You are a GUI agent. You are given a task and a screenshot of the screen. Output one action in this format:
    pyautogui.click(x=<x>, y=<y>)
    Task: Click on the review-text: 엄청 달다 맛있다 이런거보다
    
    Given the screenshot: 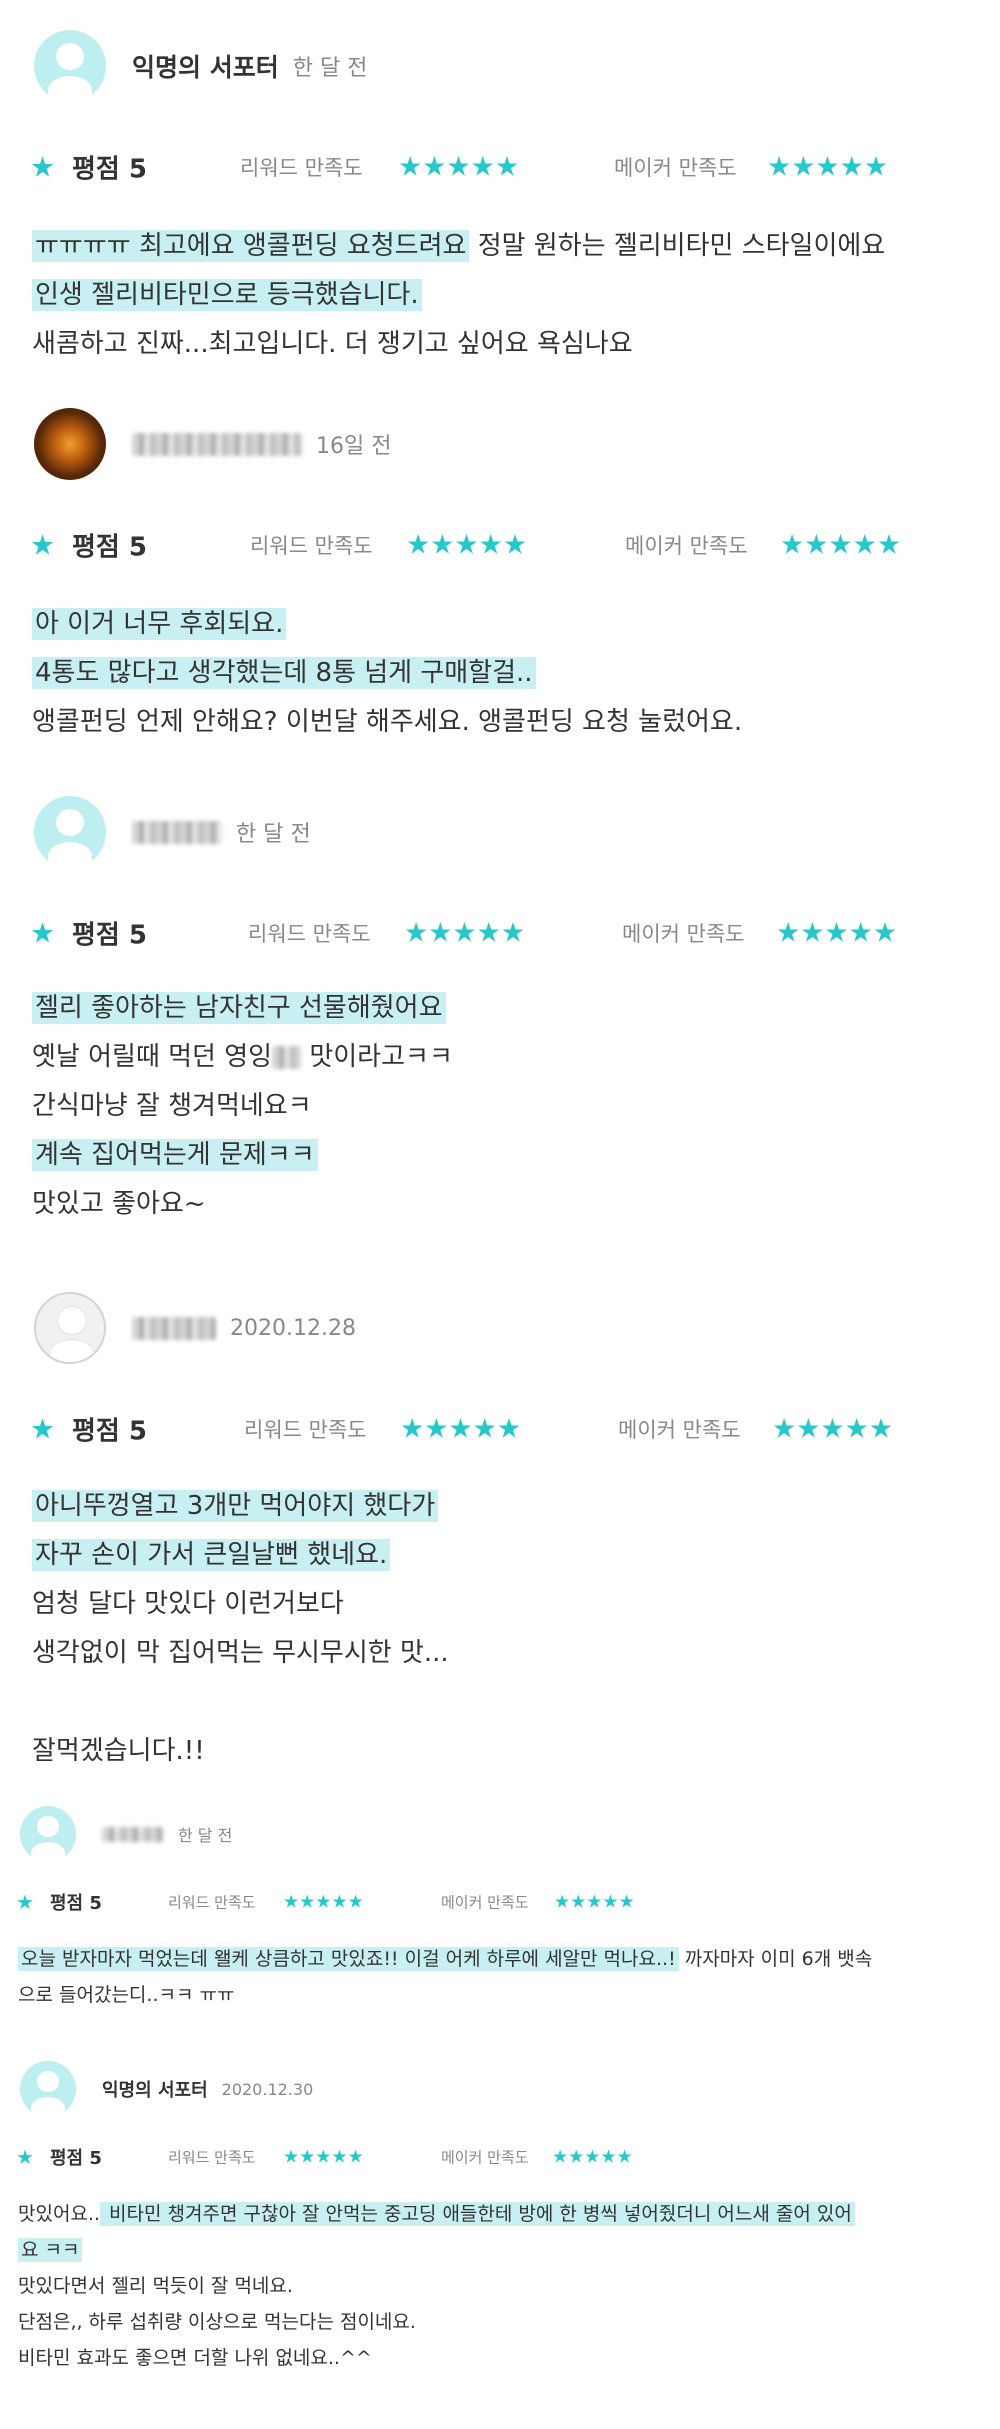 What is the action you would take?
    pyautogui.click(x=188, y=1604)
    